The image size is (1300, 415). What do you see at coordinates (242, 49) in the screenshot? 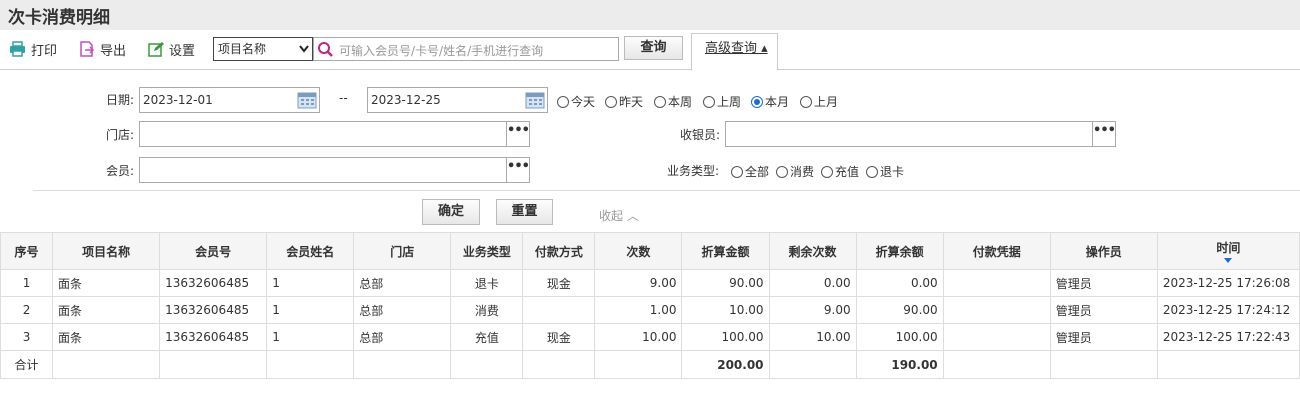
I see `search-field-value: 项目名称` at bounding box center [242, 49].